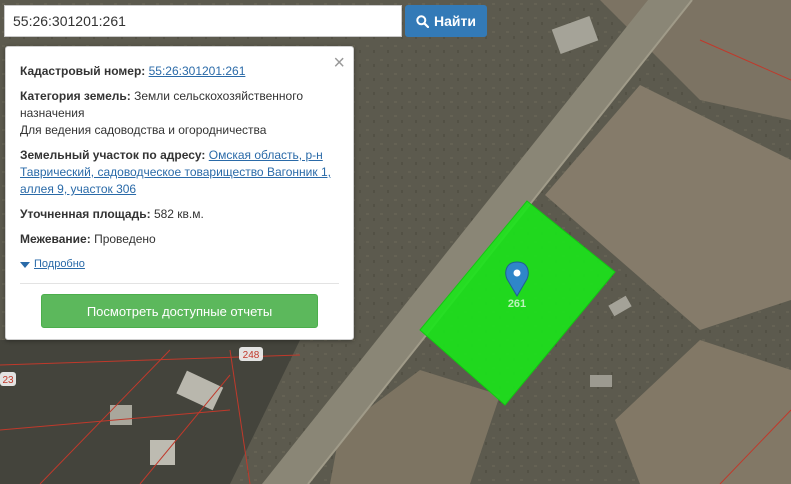  What do you see at coordinates (113, 155) in the screenshot?
I see `address-label: Земельный участок по адресу:` at bounding box center [113, 155].